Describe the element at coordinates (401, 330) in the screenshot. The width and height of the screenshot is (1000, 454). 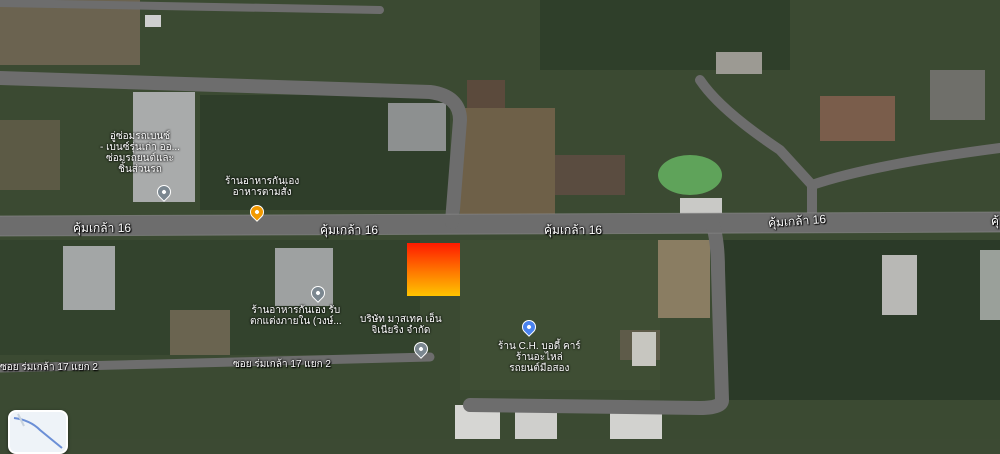
I see `poi-company-line-2: จิเนียริ่ง จำกัด` at that location.